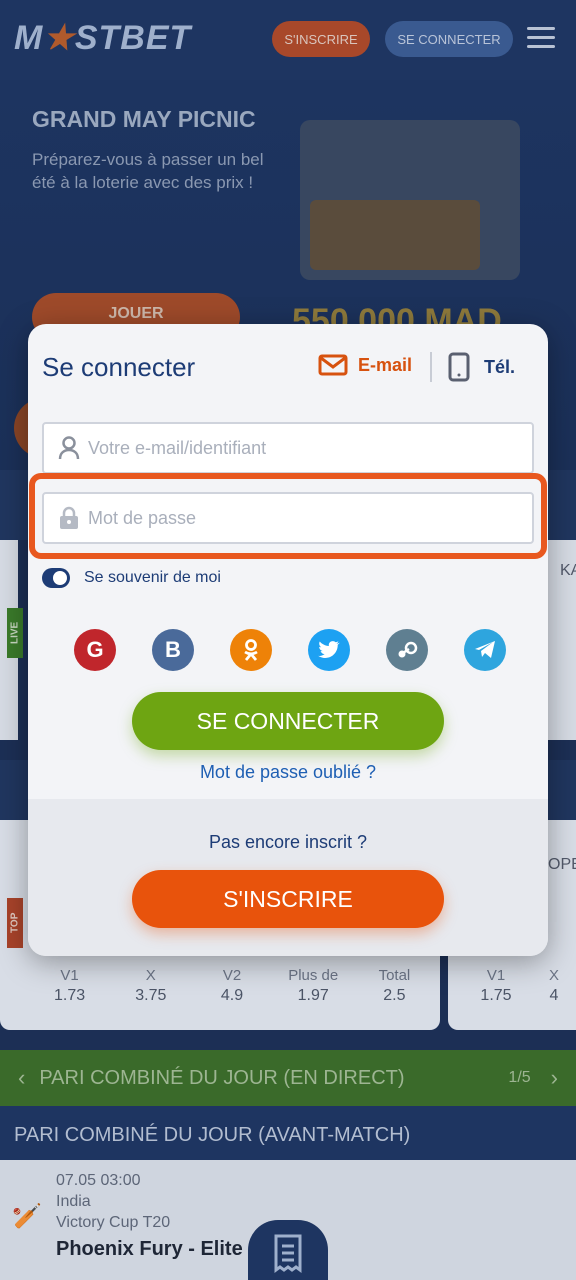 The width and height of the screenshot is (576, 1280). I want to click on match-datetime: 07.05 03:00, so click(98, 1180).